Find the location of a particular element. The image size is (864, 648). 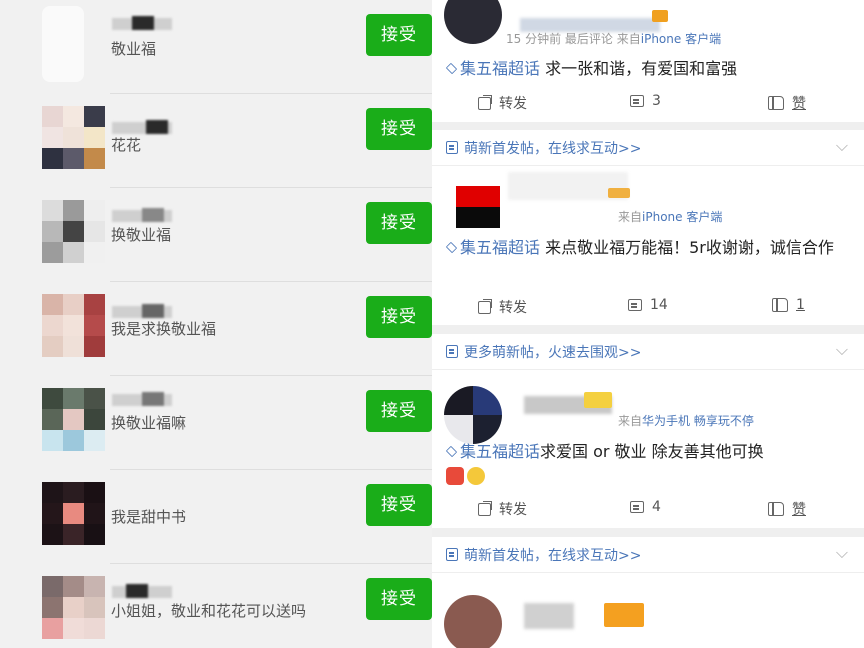

comment-button: 14 is located at coordinates (648, 305).